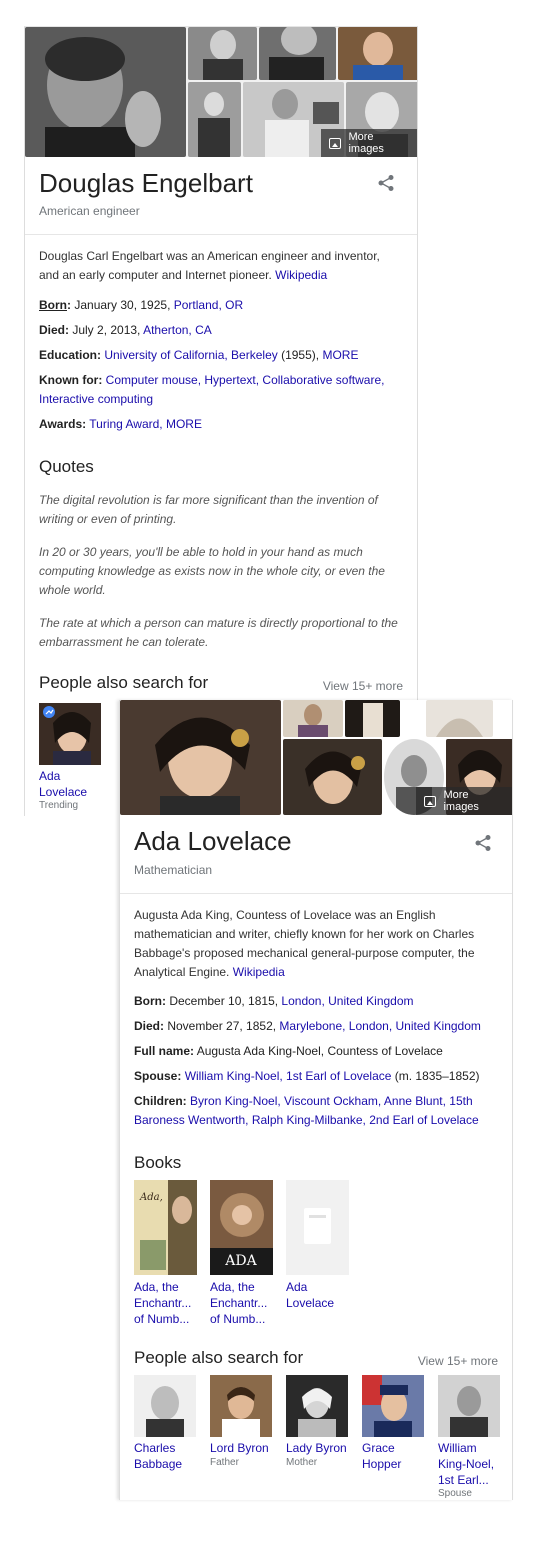  Describe the element at coordinates (213, 841) in the screenshot. I see `entity-title: Ada Lovelace` at that location.